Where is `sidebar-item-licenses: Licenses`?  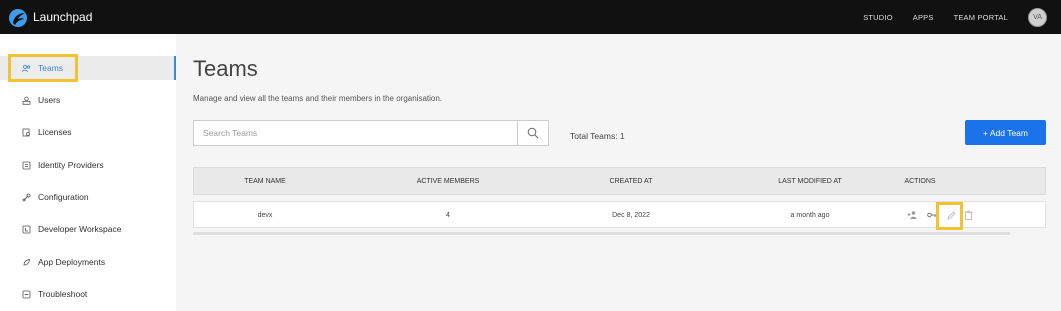 sidebar-item-licenses: Licenses is located at coordinates (88, 132).